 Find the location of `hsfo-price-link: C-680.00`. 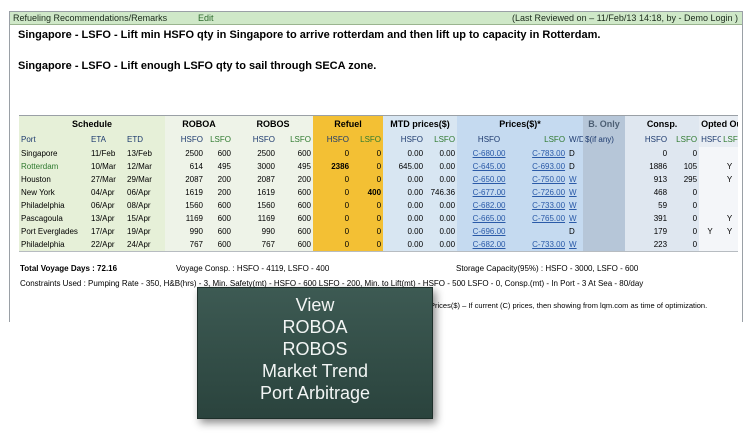

hsfo-price-link: C-680.00 is located at coordinates (489, 153).